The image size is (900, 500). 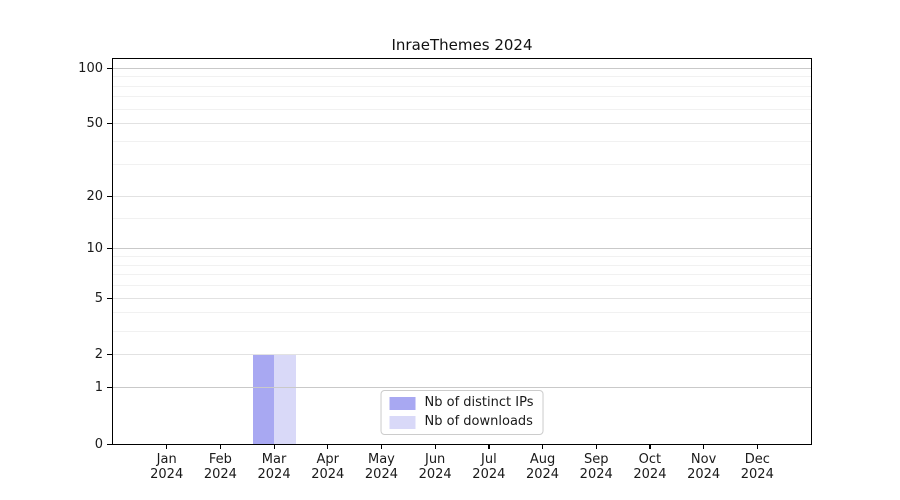 I want to click on x-tick-Nov, so click(x=704, y=446).